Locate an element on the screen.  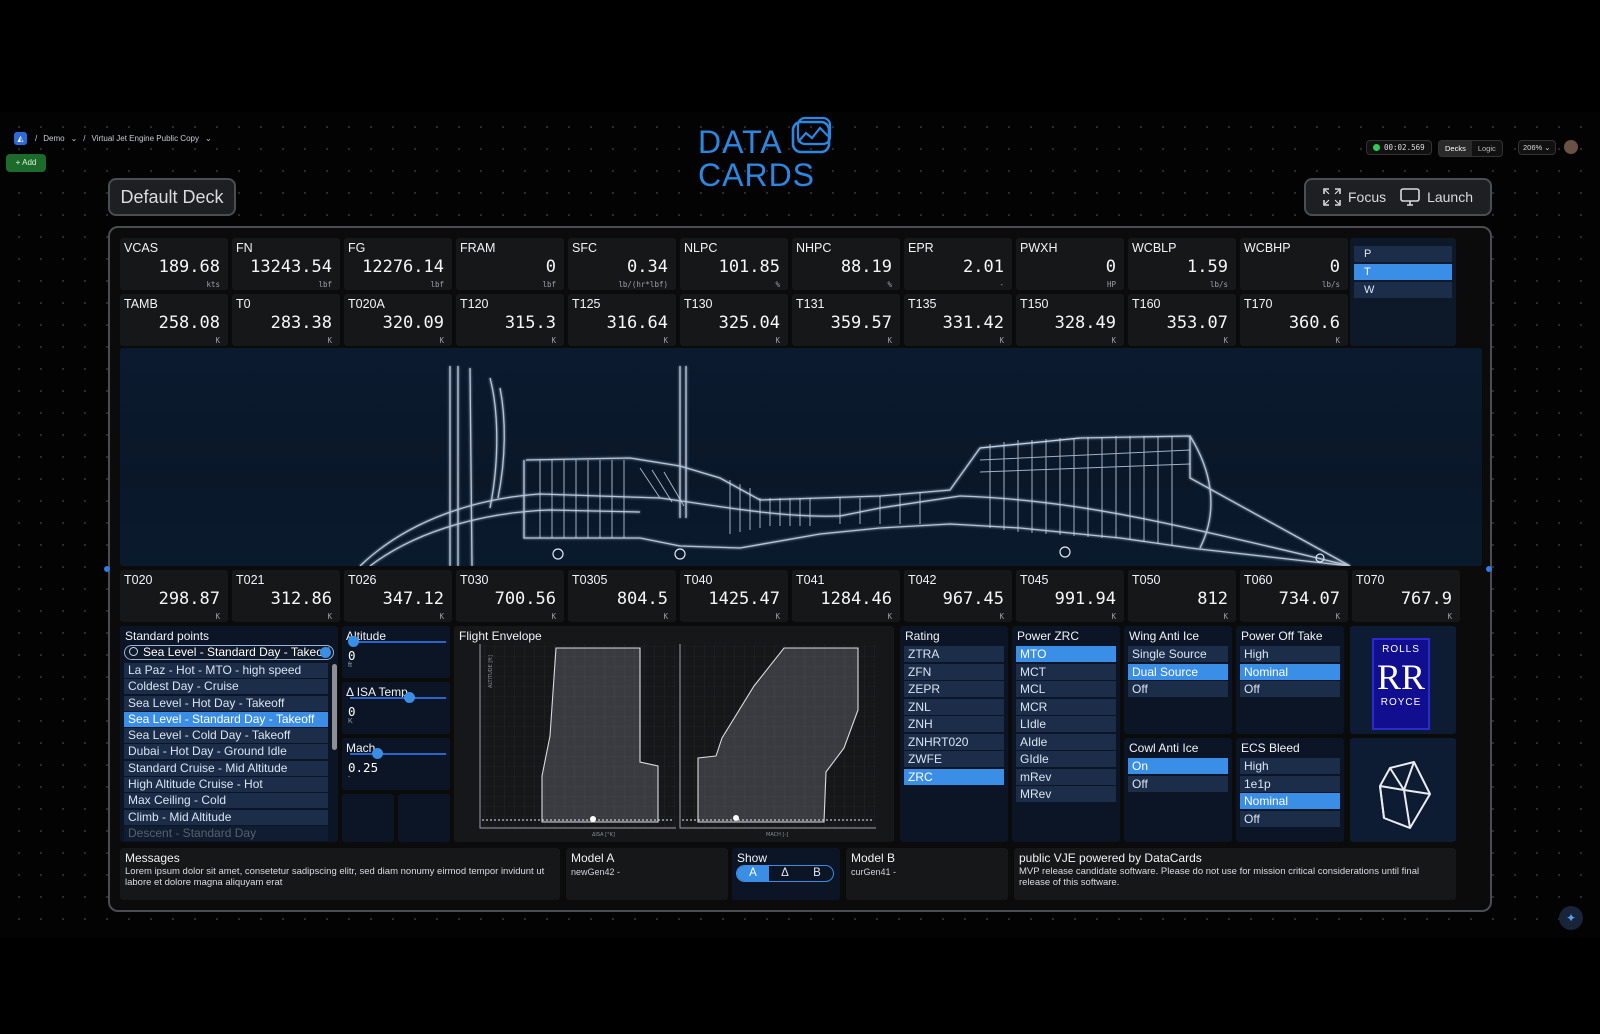
option-item: ZTRA is located at coordinates (954, 654).